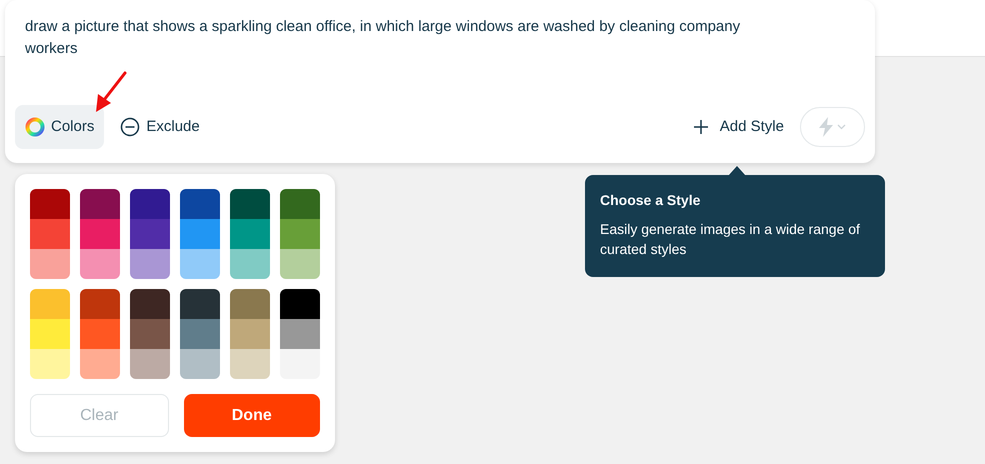 Image resolution: width=985 pixels, height=464 pixels. What do you see at coordinates (651, 200) in the screenshot?
I see `tooltip-title: Choose a Style` at bounding box center [651, 200].